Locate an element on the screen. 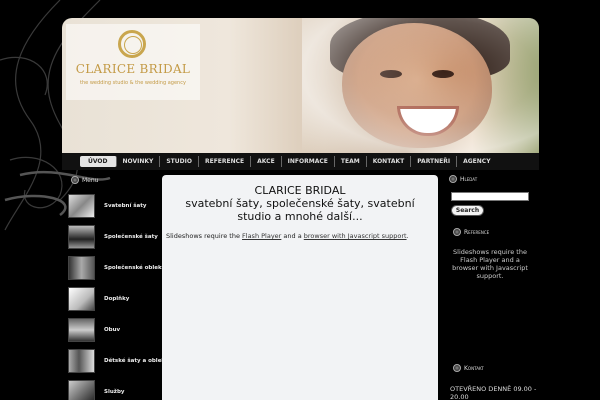 Image resolution: width=600 pixels, height=400 pixels. reference-heading: Reference is located at coordinates (471, 232).